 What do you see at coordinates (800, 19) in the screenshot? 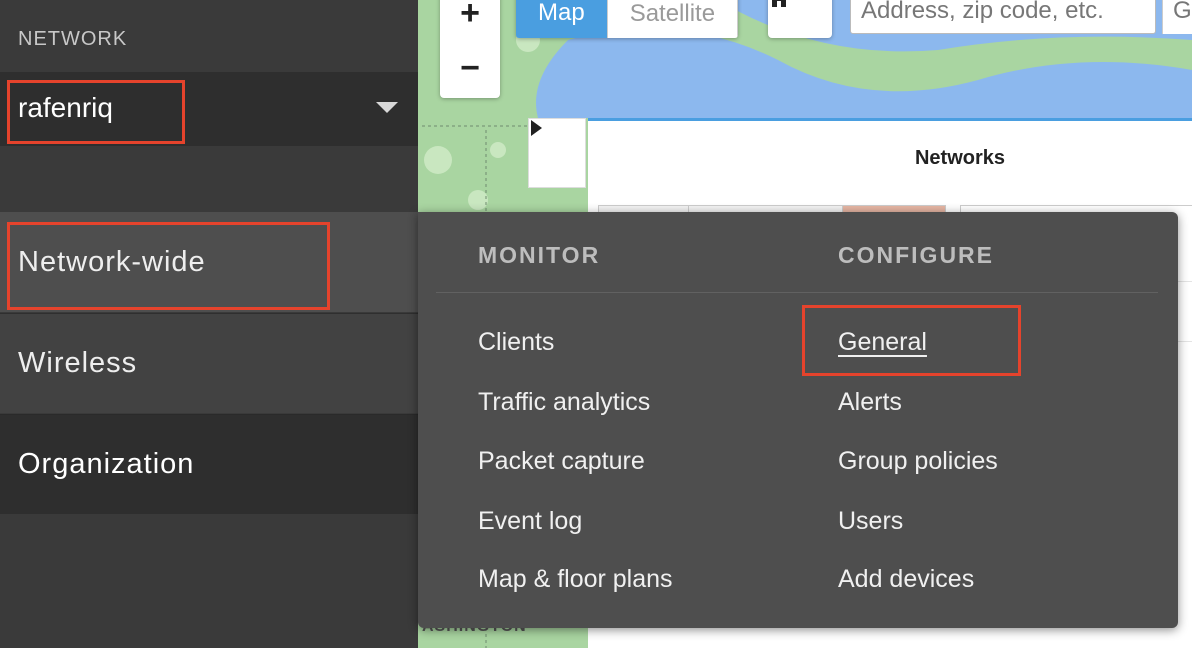
I see `home-button` at bounding box center [800, 19].